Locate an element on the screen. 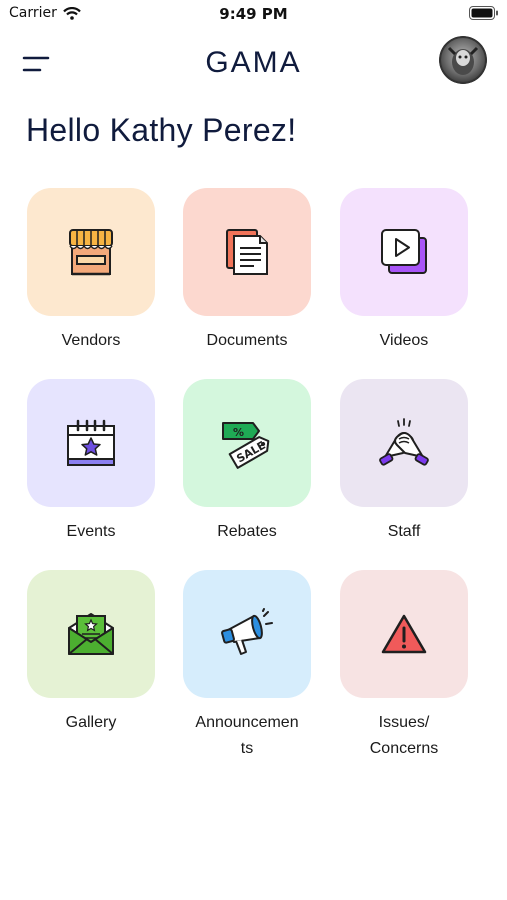  tile-videos: Videos is located at coordinates (404, 271).